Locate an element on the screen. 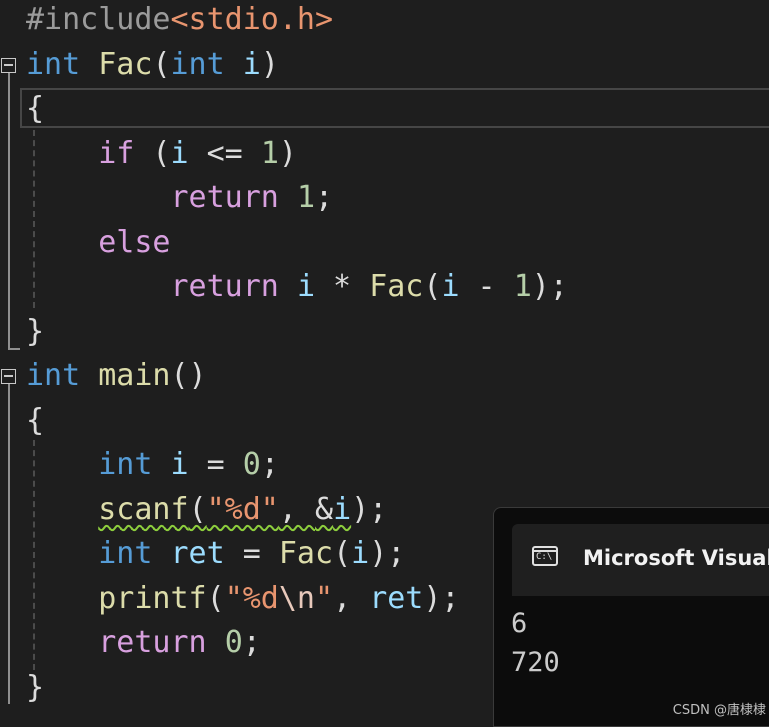 Image resolution: width=769 pixels, height=727 pixels. code-token: printf is located at coordinates (152, 598).